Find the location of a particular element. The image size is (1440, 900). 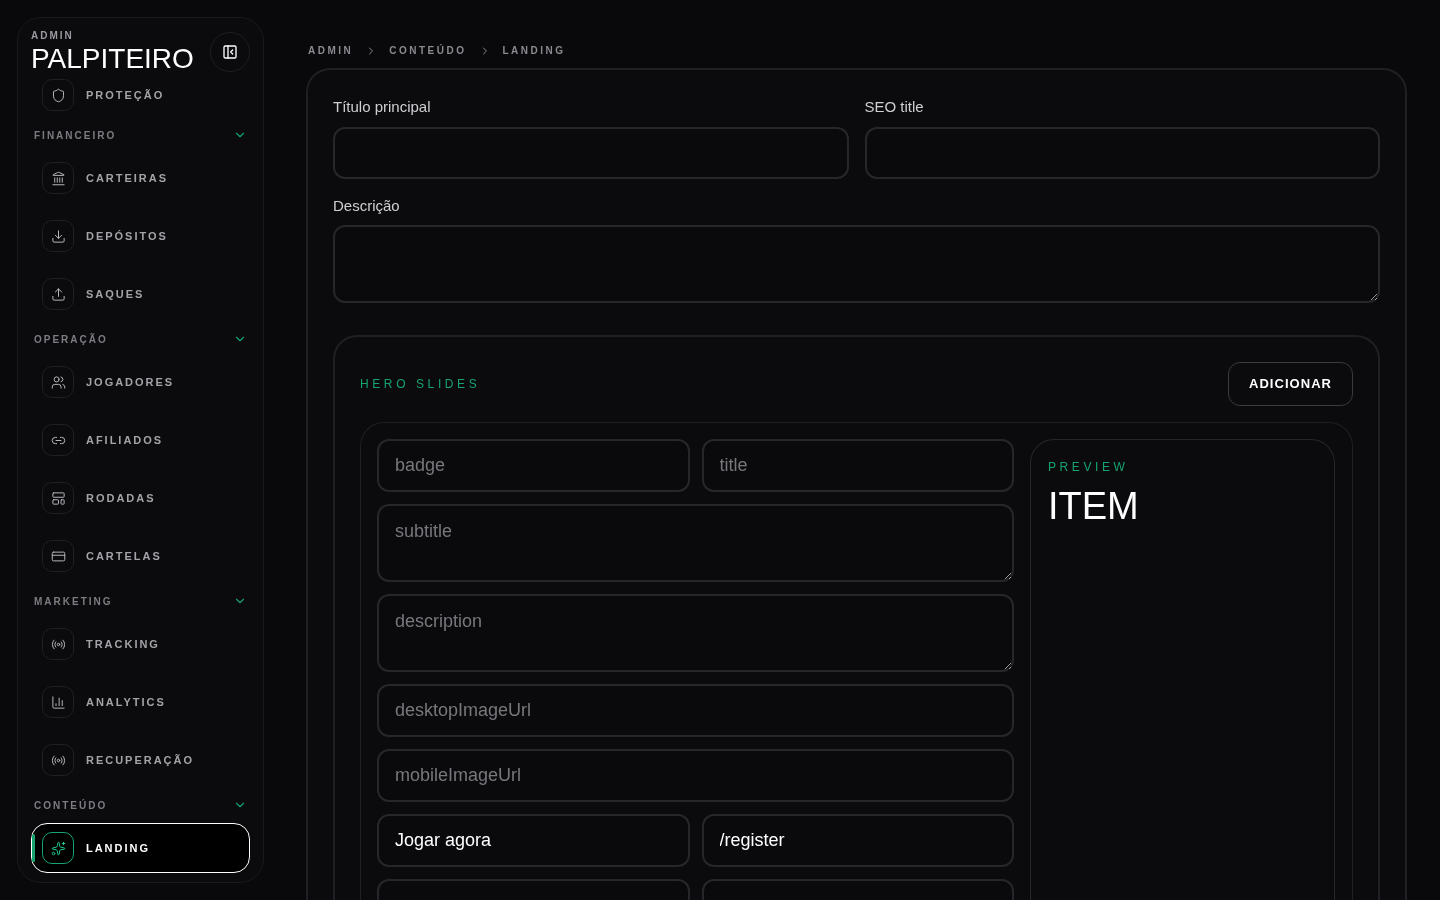

section-title: HERO SLIDES is located at coordinates (420, 384).